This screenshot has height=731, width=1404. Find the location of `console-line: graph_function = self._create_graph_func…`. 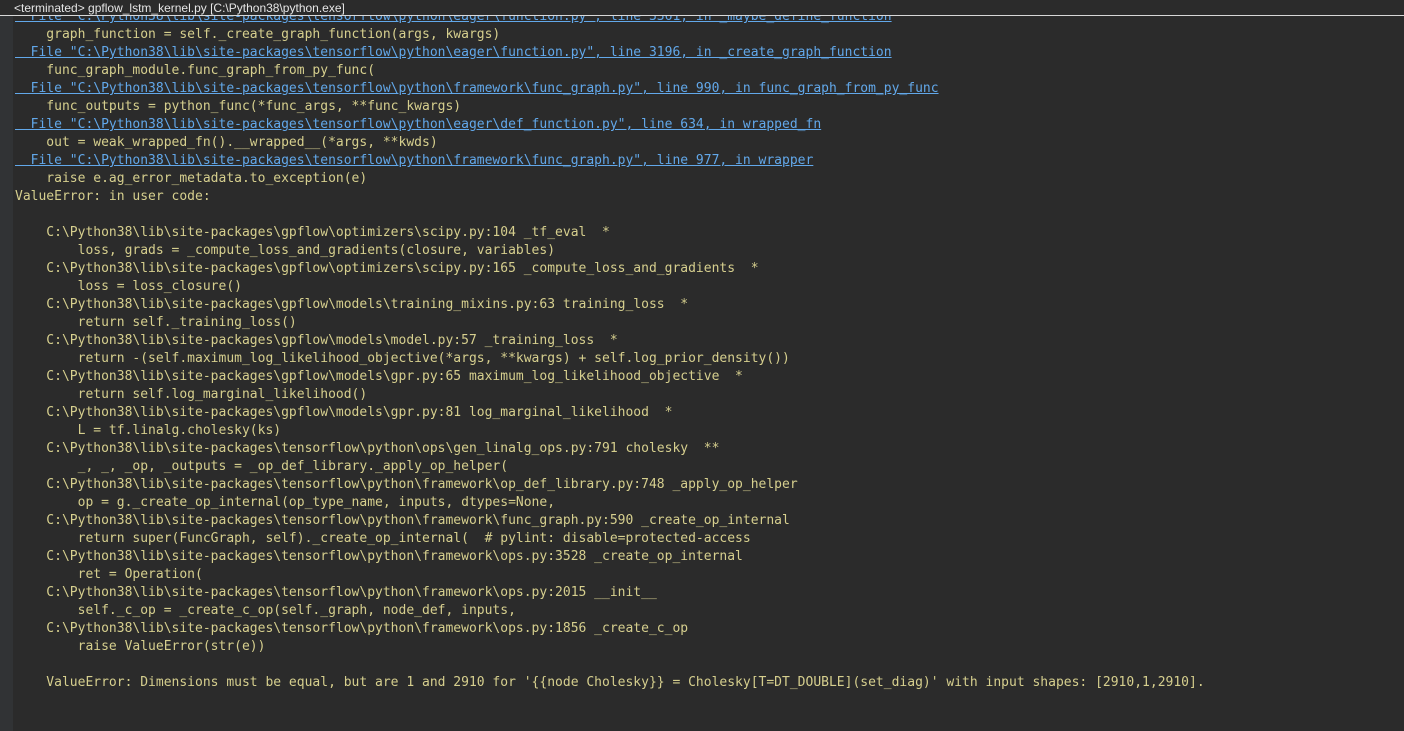

console-line: graph_function = self._create_graph_func… is located at coordinates (258, 34).